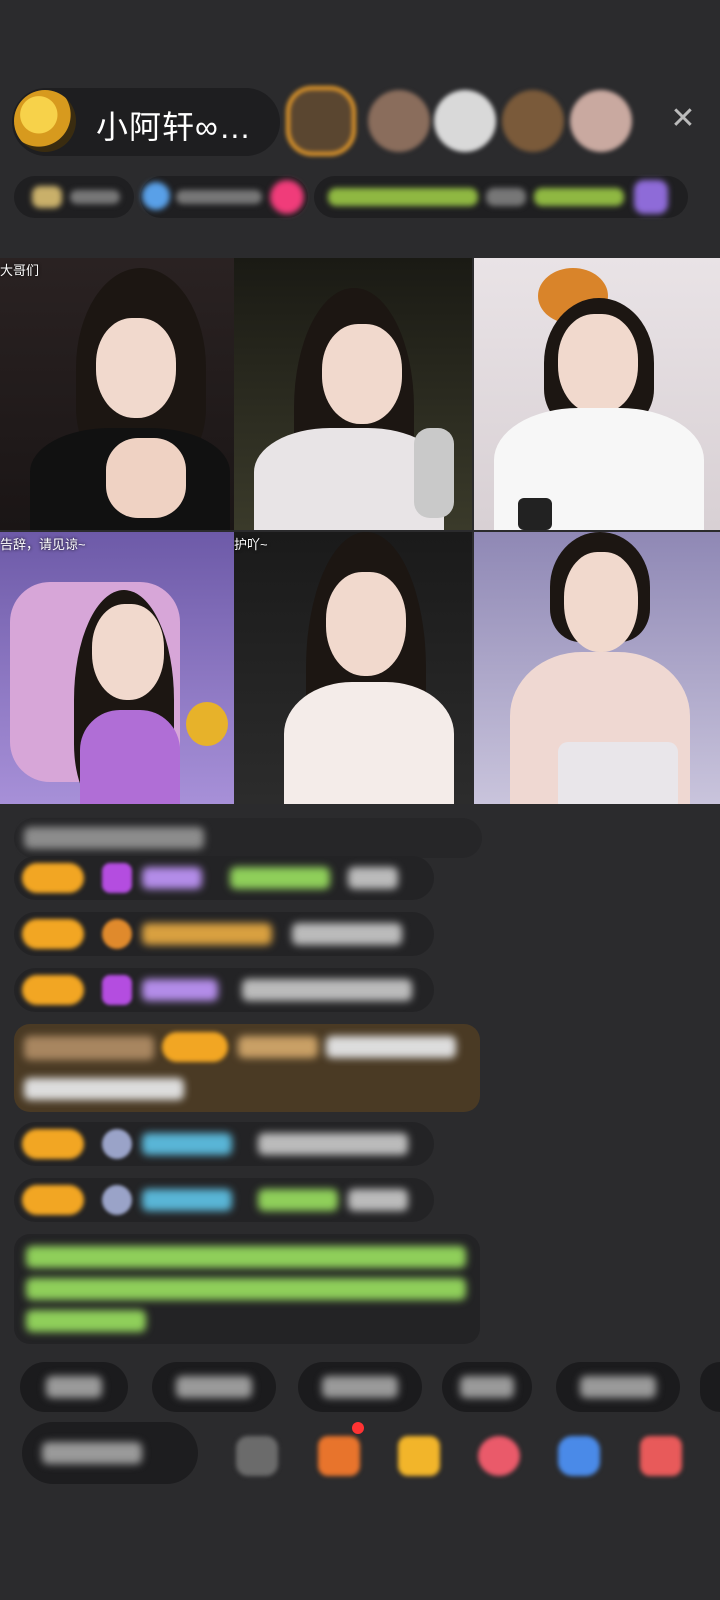 This screenshot has width=720, height=1600. Describe the element at coordinates (353, 668) in the screenshot. I see `video-tile-5: 护吖~` at that location.